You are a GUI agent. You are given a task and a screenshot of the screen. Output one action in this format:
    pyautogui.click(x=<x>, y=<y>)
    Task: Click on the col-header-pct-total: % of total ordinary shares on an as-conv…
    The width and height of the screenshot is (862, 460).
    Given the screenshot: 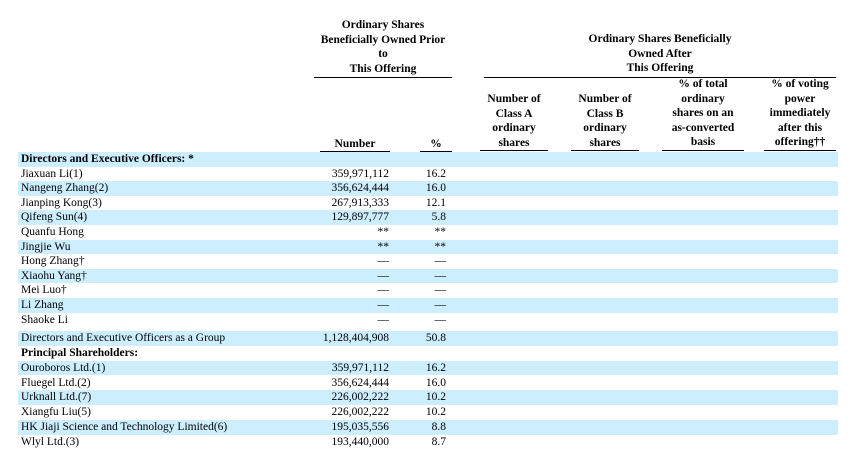 What is the action you would take?
    pyautogui.click(x=703, y=114)
    